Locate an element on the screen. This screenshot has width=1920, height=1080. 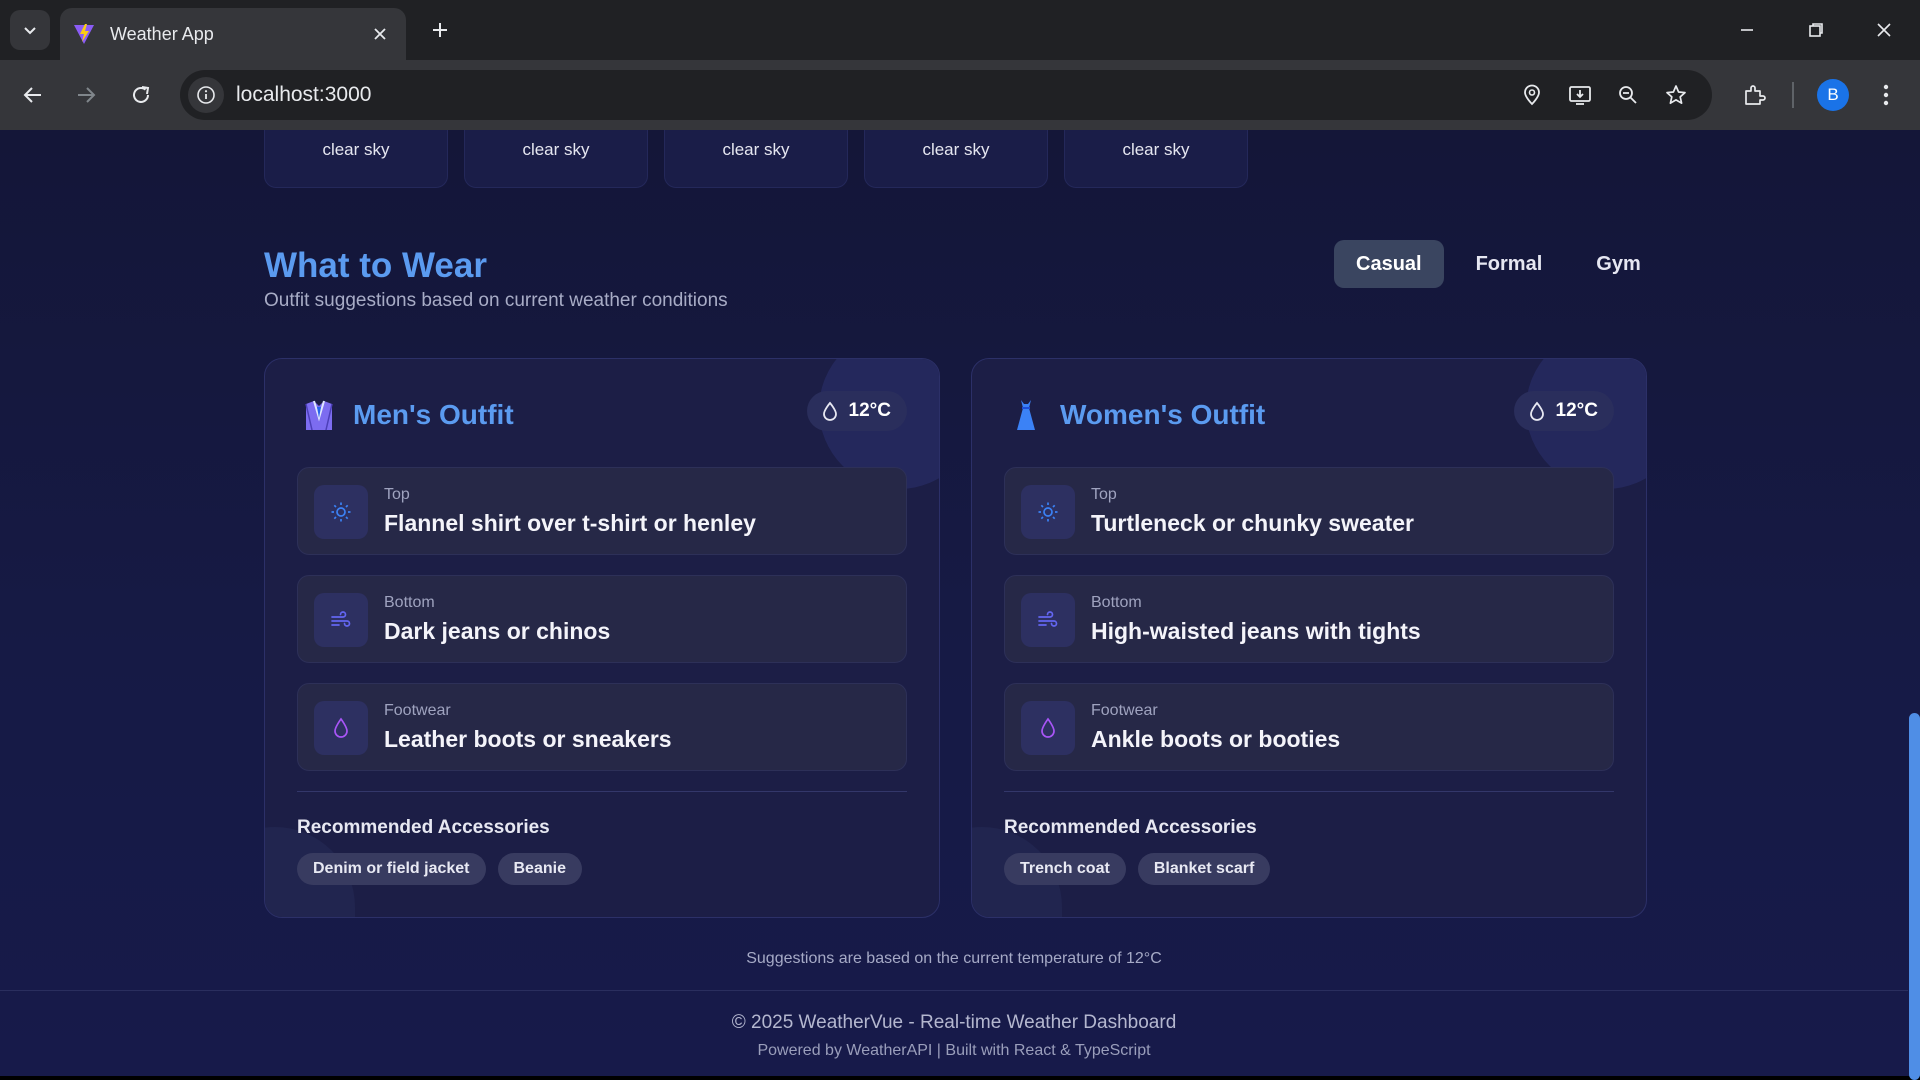
address-bar: localhost:3000 is located at coordinates (946, 95).